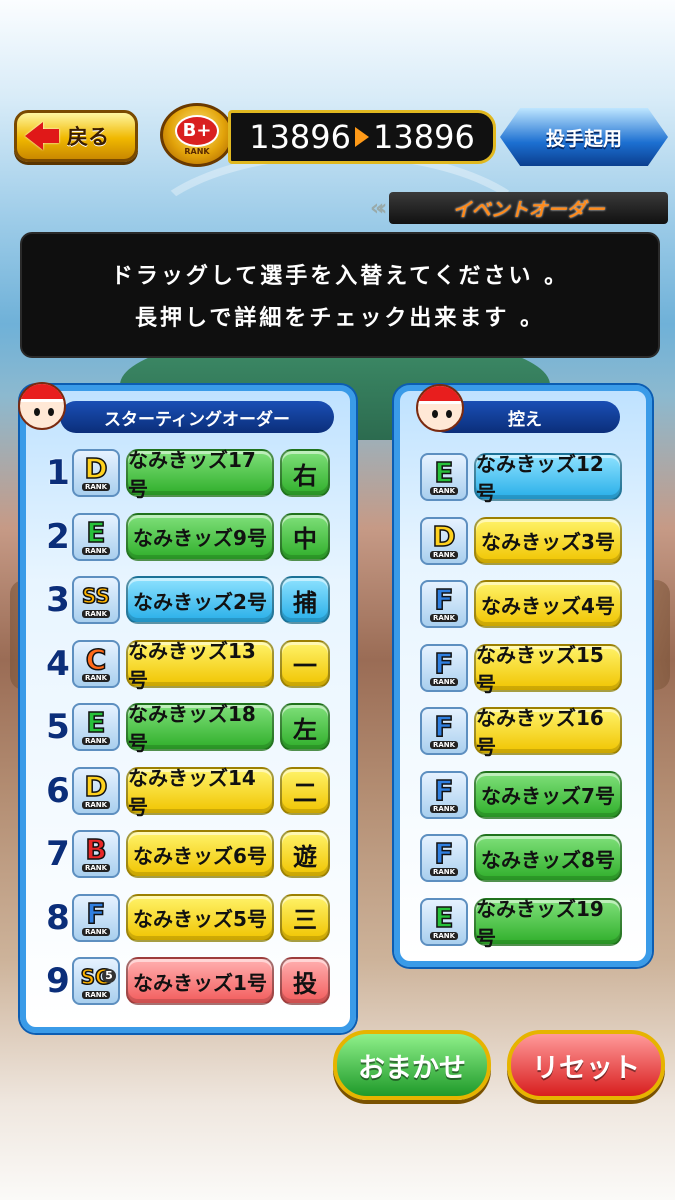  Describe the element at coordinates (96, 854) in the screenshot. I see `rank-icon: B RANK` at that location.